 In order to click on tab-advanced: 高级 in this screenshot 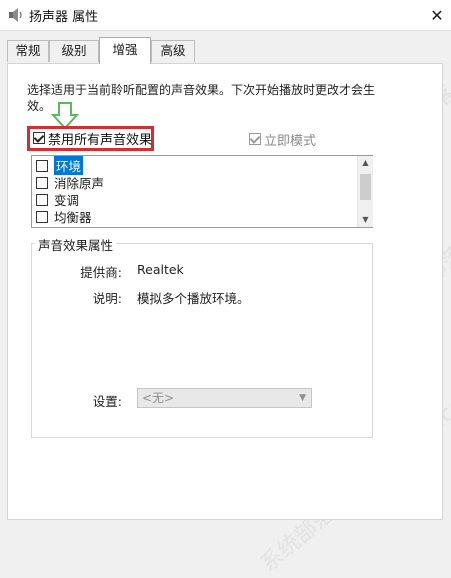, I will do `click(173, 51)`.